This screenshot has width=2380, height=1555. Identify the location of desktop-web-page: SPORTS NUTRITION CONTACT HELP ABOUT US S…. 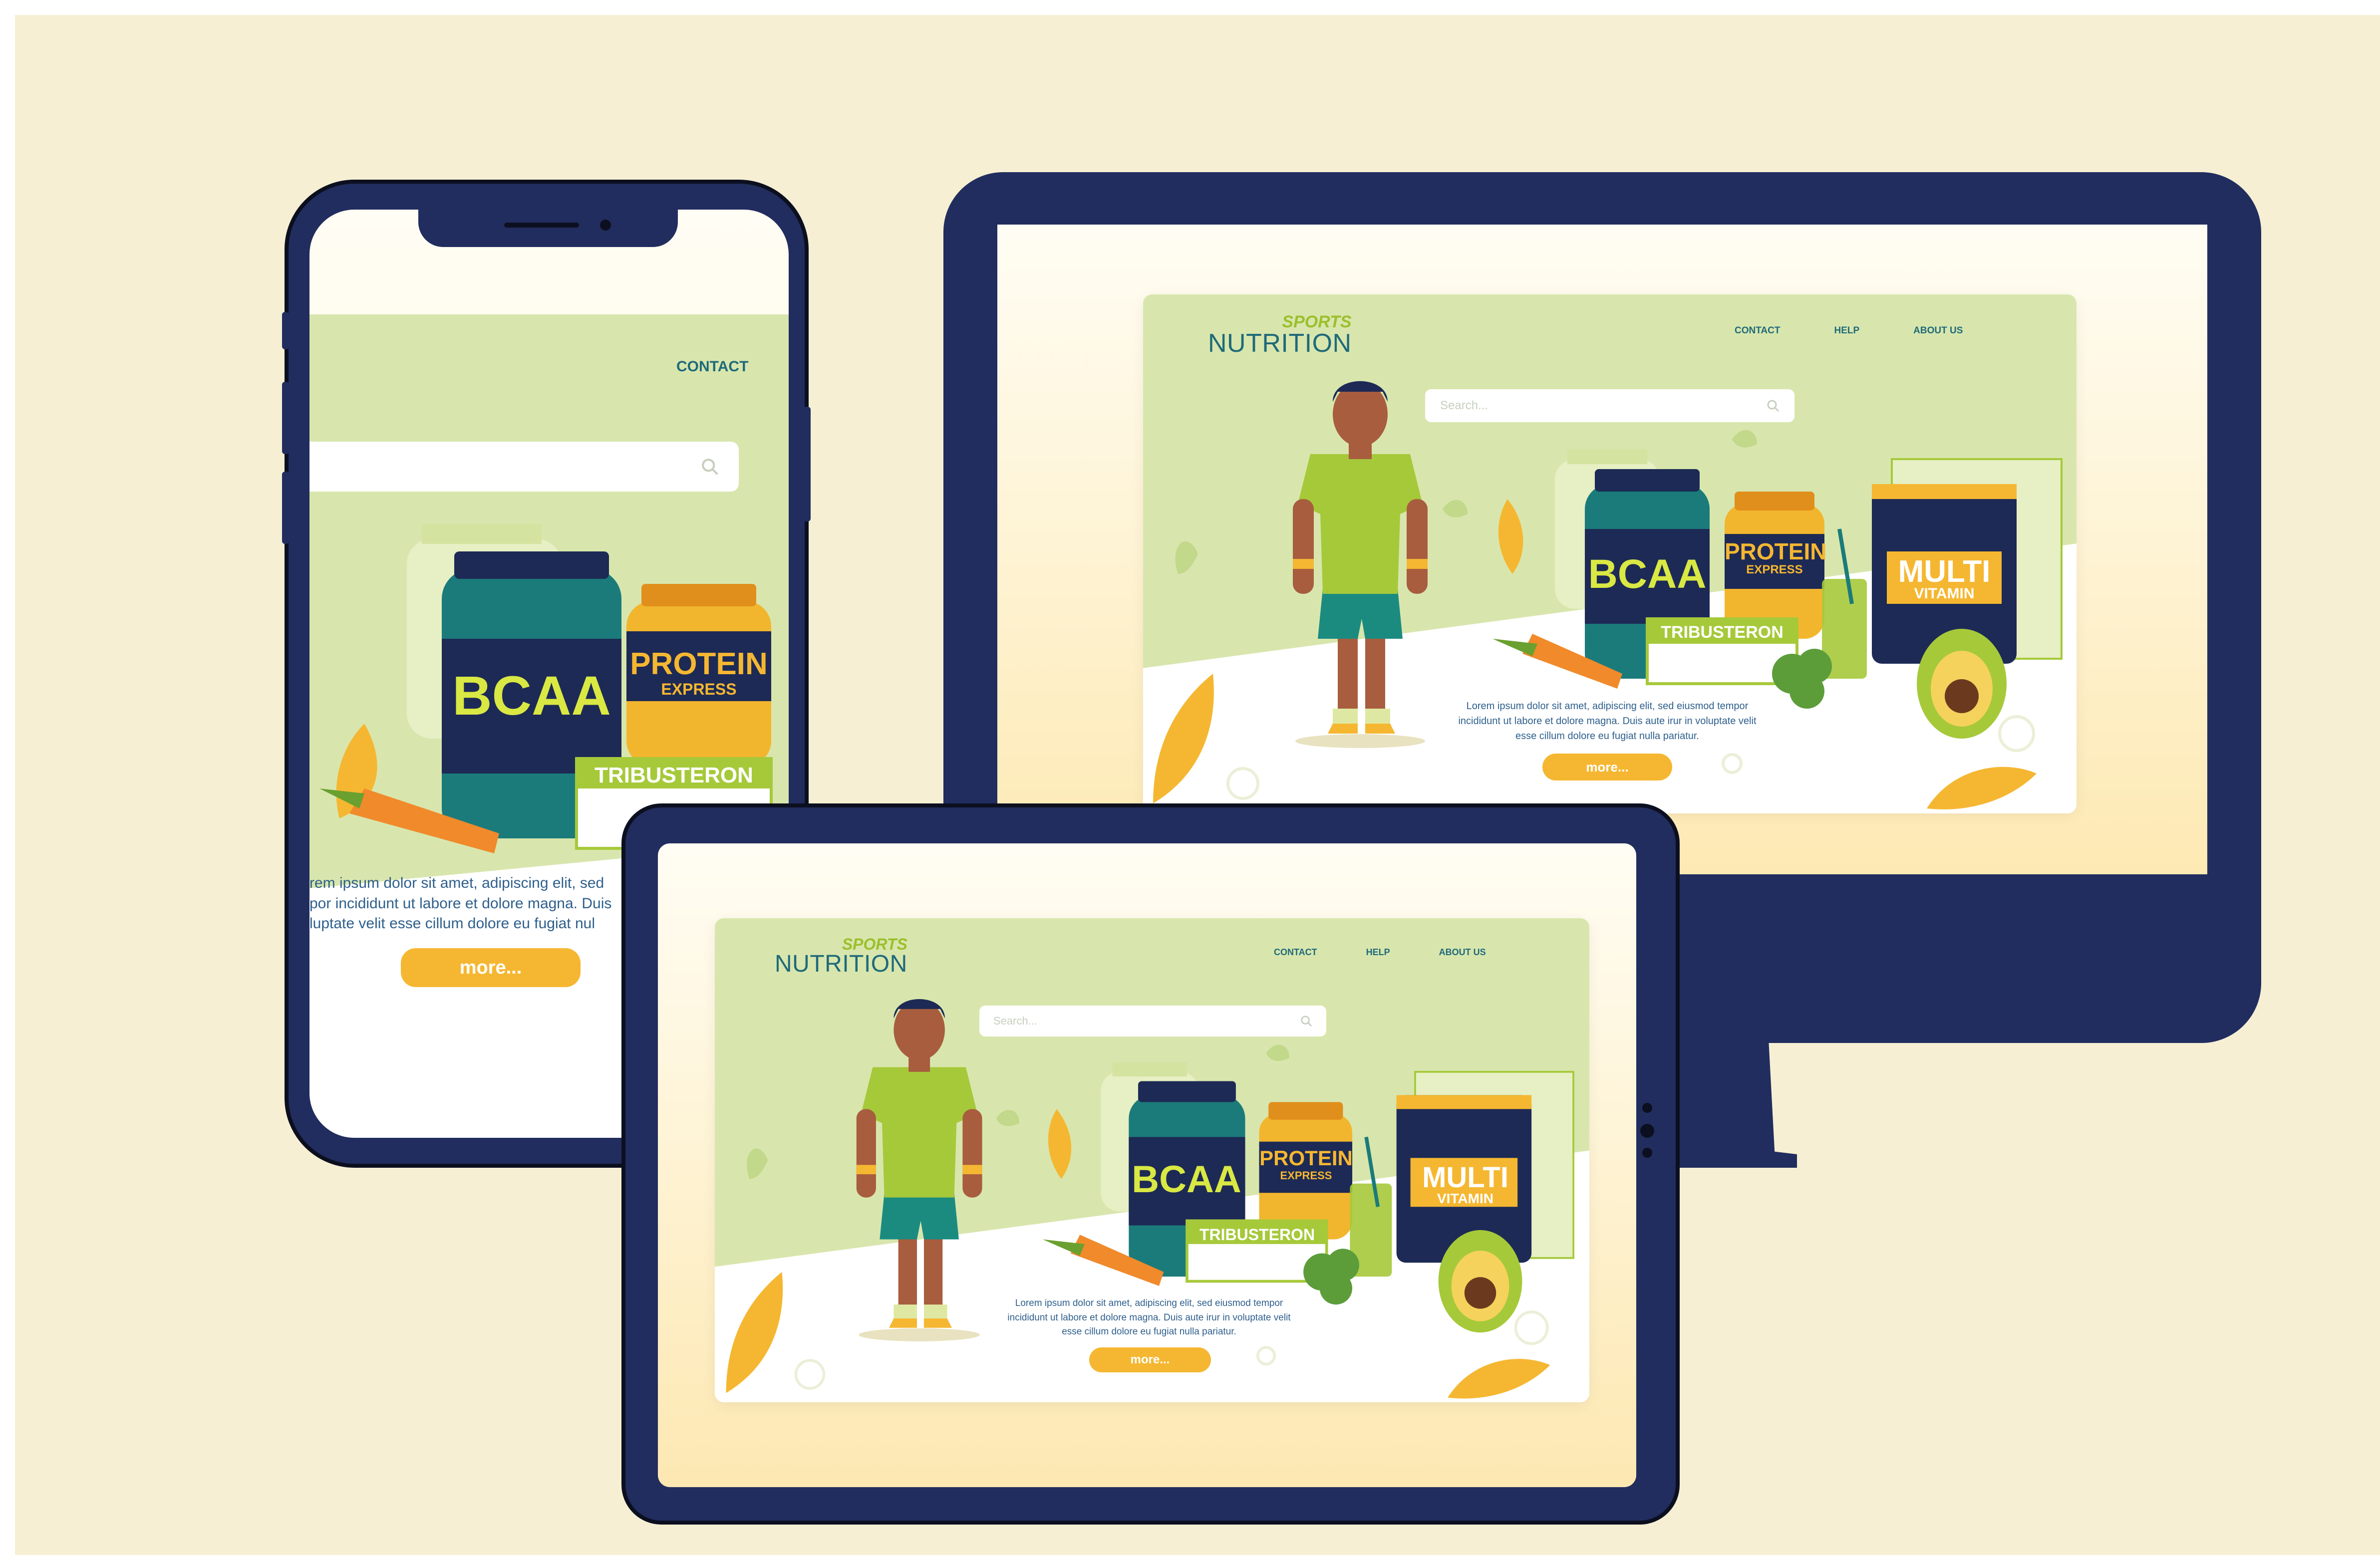
(1610, 554).